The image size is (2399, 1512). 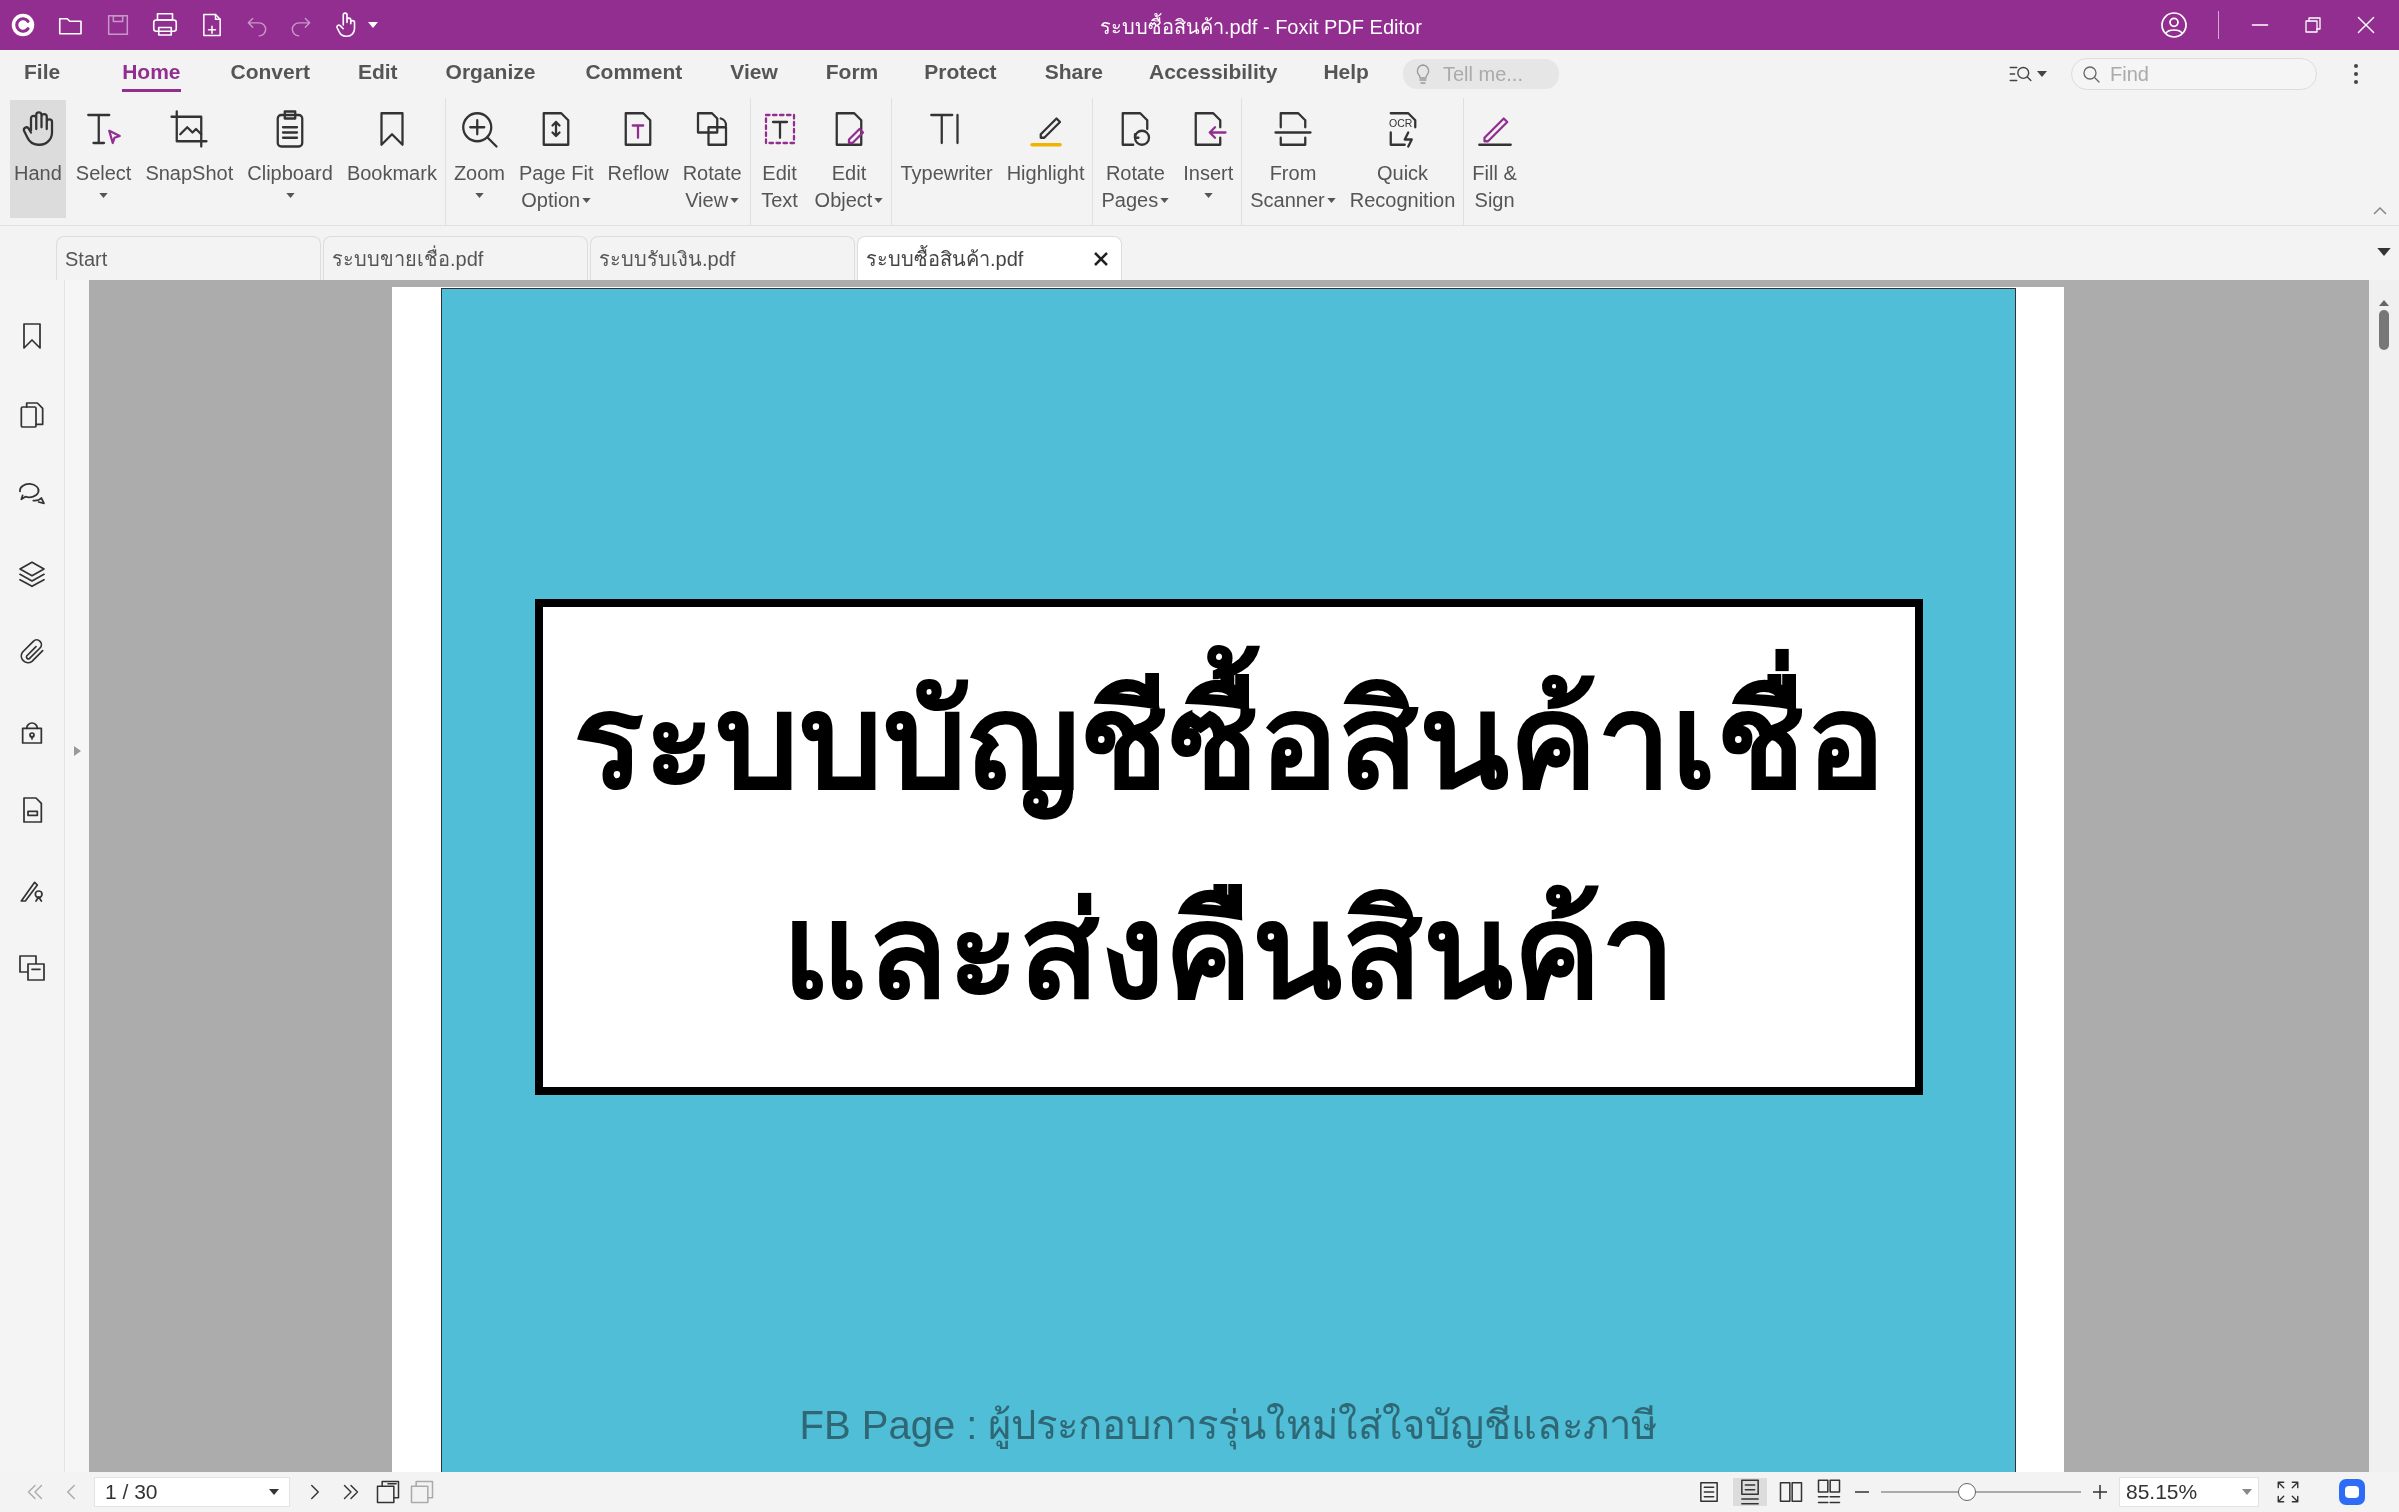 I want to click on menu-tab: Protect, so click(x=960, y=74).